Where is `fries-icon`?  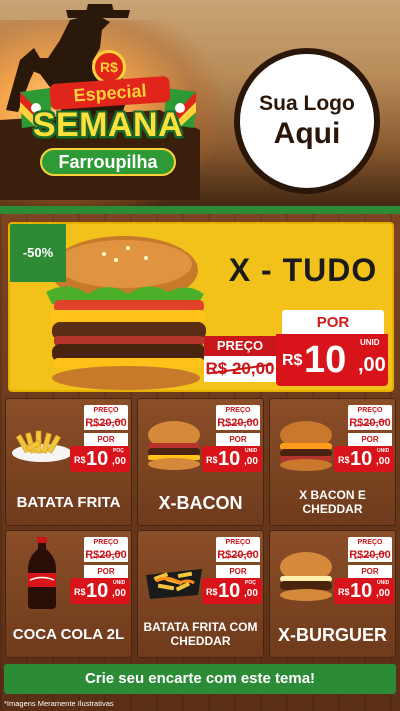 fries-icon is located at coordinates (42, 446).